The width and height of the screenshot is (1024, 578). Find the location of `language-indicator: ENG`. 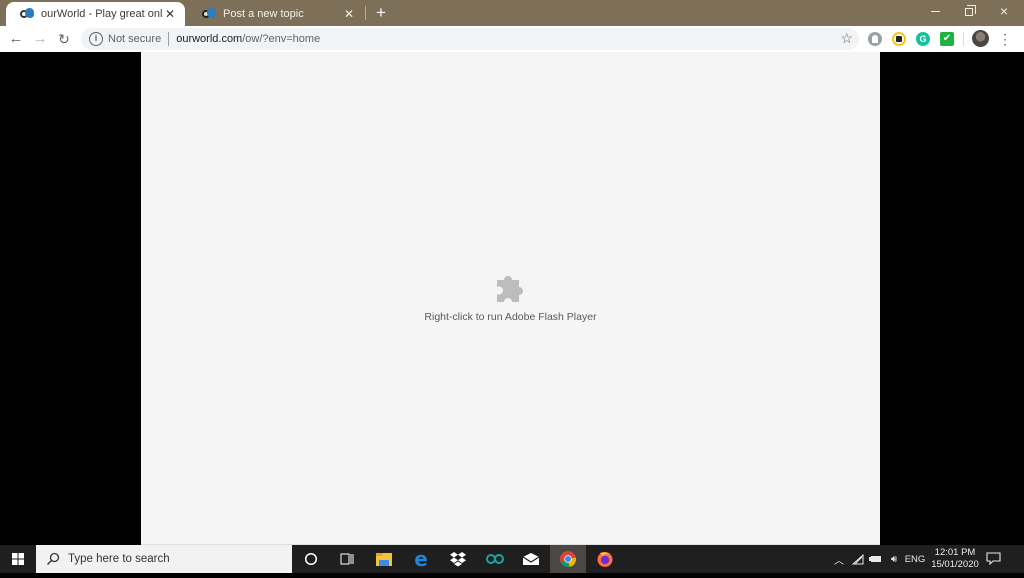

language-indicator: ENG is located at coordinates (915, 559).